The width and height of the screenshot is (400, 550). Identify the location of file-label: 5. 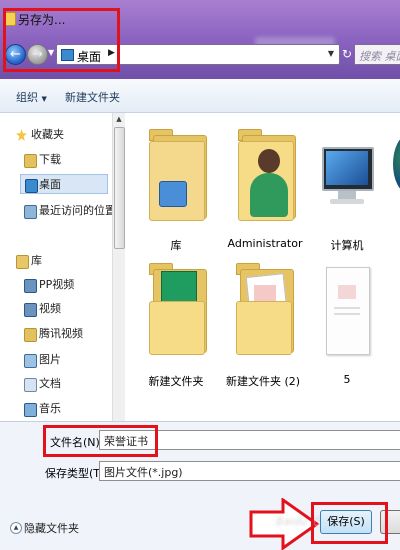
(347, 379).